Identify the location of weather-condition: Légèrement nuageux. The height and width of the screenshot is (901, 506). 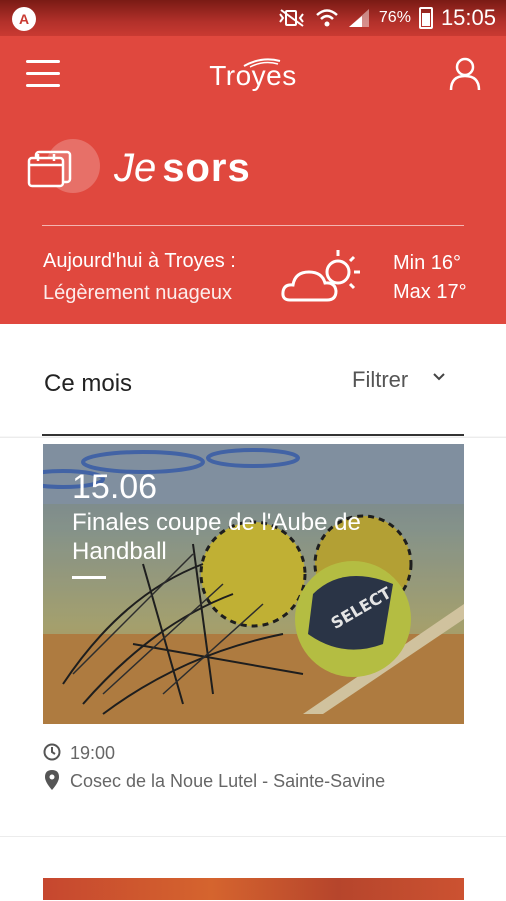
(138, 293).